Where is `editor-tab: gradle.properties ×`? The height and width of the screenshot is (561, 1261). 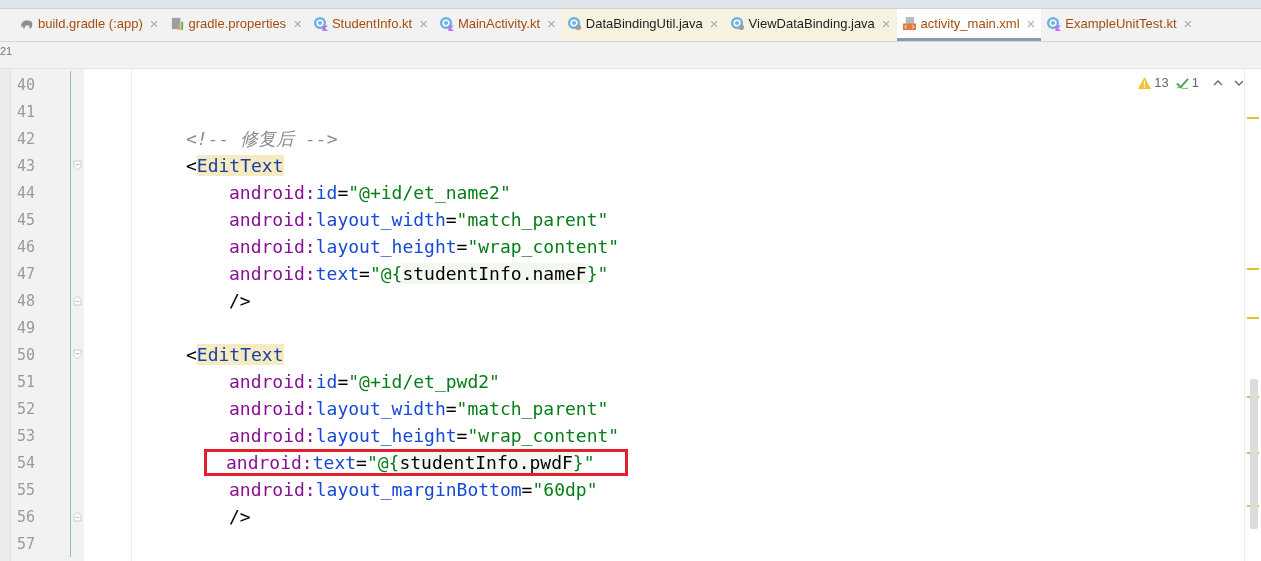
editor-tab: gradle.properties × is located at coordinates (236, 25).